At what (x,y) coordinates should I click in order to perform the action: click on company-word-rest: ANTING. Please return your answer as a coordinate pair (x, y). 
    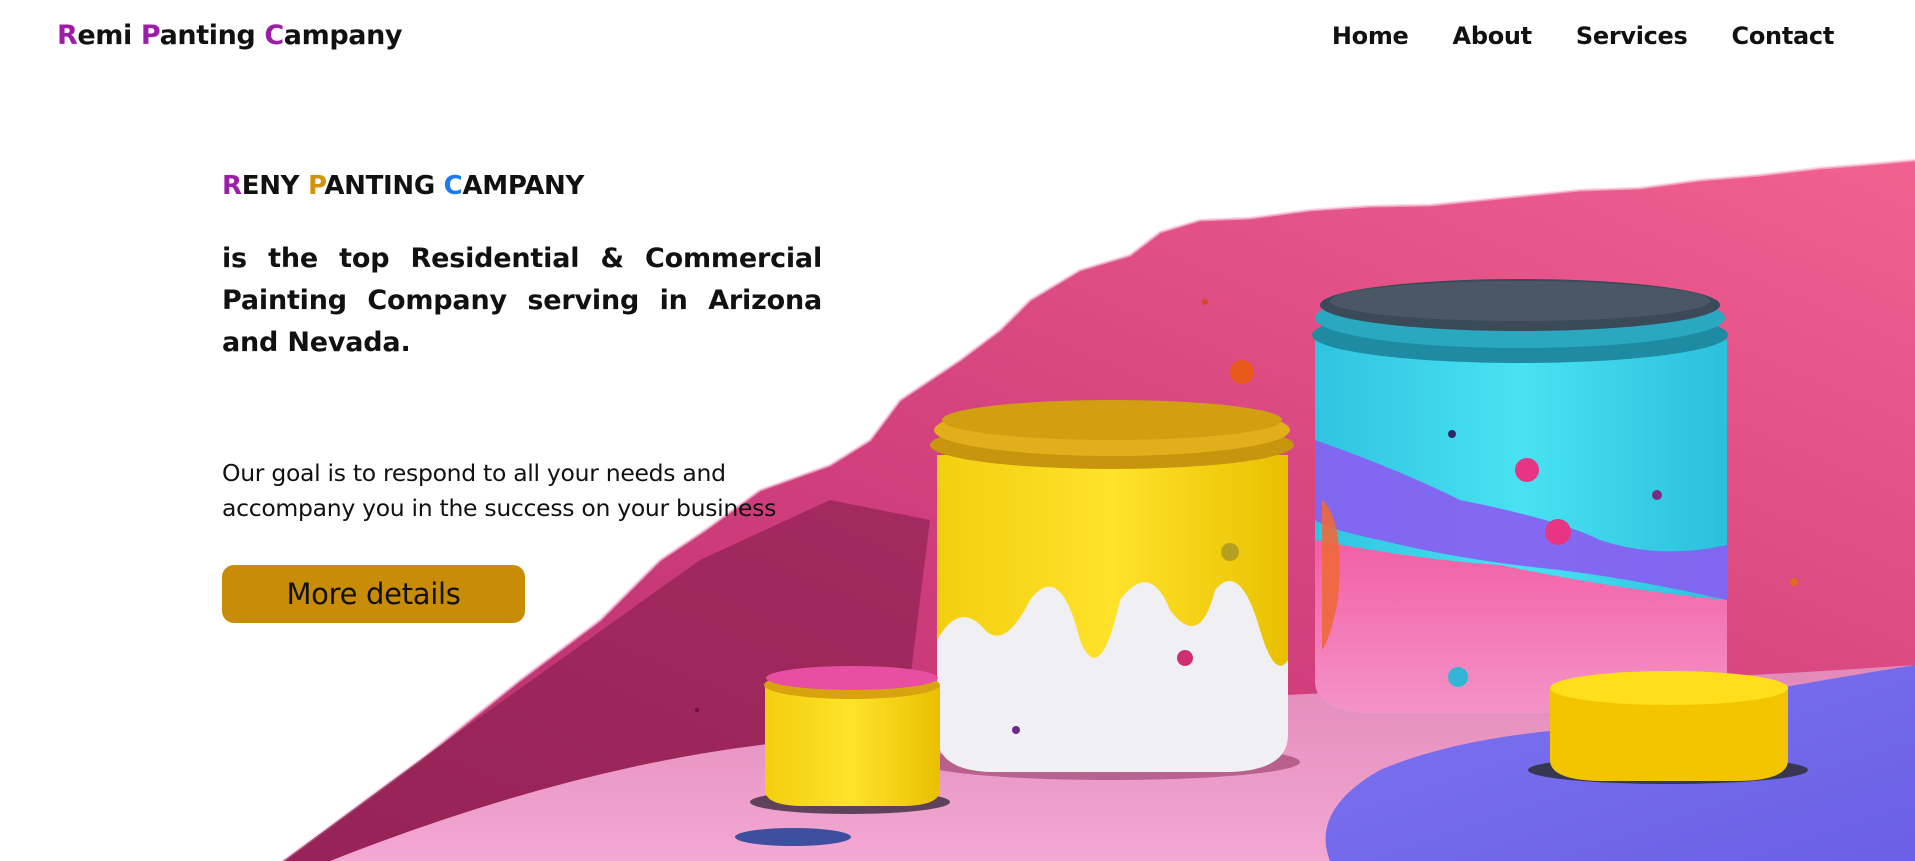
    Looking at the image, I should click on (384, 186).